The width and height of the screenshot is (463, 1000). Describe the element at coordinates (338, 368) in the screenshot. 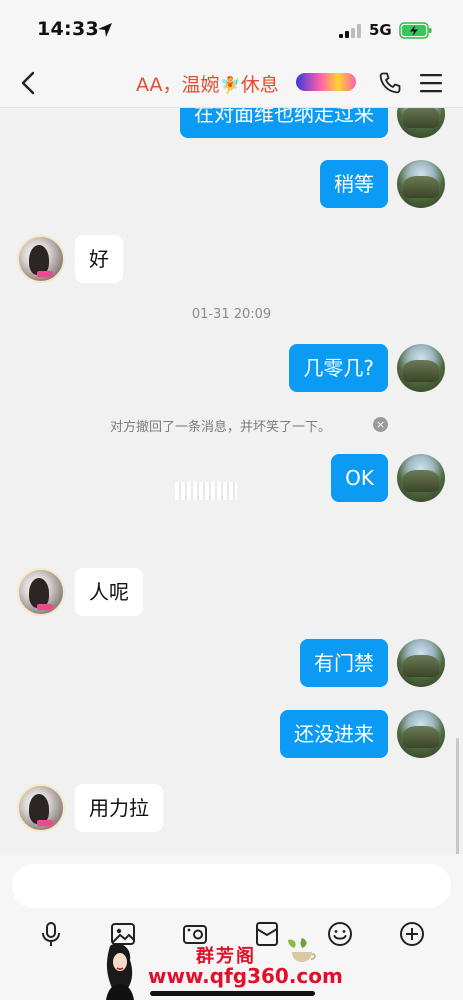

I see `my-message-bubble: 几零几?` at that location.